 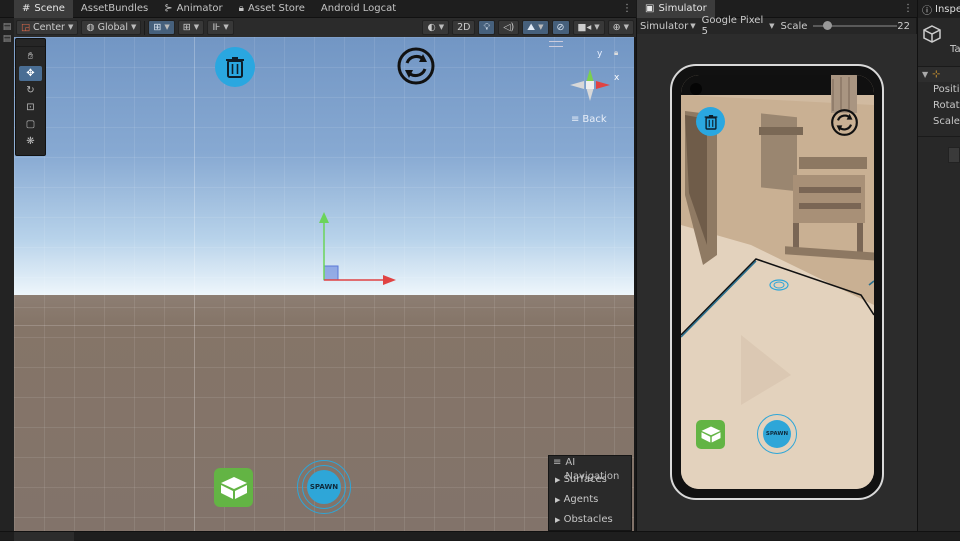 I want to click on device-dropdown: Google Pixel 5 ▼, so click(x=738, y=26).